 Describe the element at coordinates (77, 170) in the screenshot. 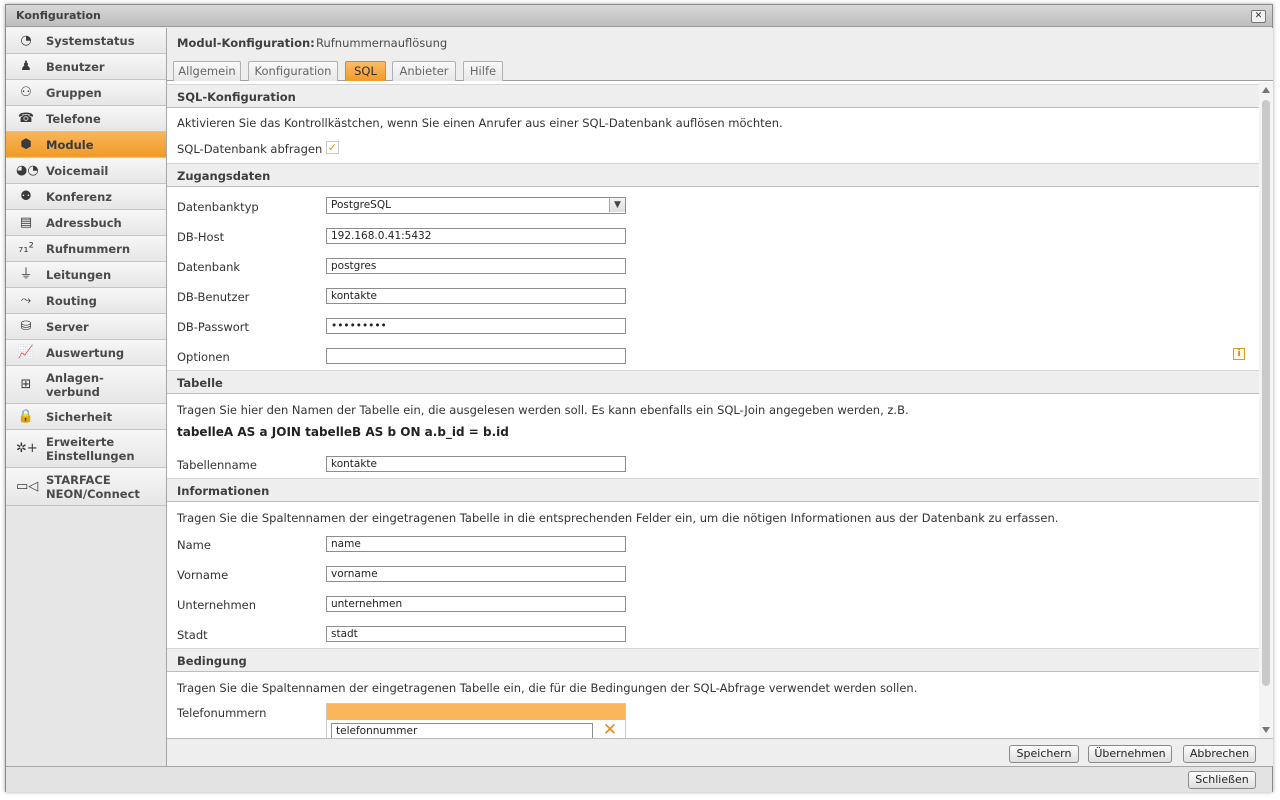

I see `sidebar-item-label: Voicemail` at that location.